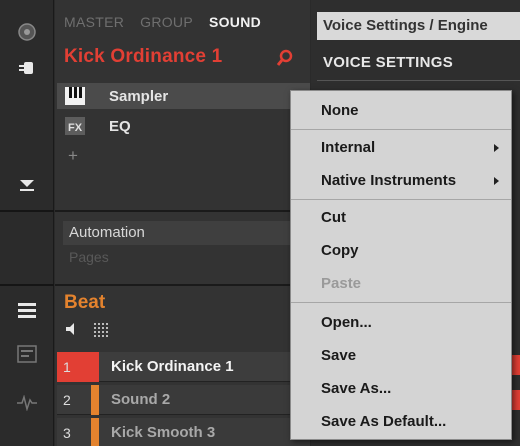  What do you see at coordinates (101, 332) in the screenshot?
I see `grid-icon` at bounding box center [101, 332].